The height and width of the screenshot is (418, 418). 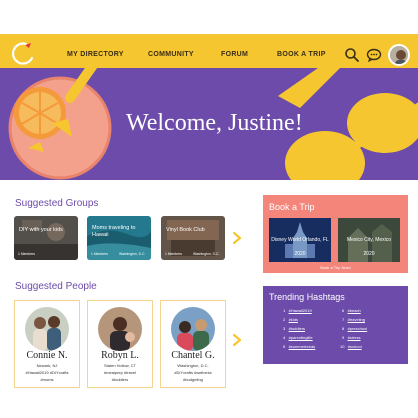 What do you see at coordinates (171, 54) in the screenshot?
I see `nav-community: COMMUNITY` at bounding box center [171, 54].